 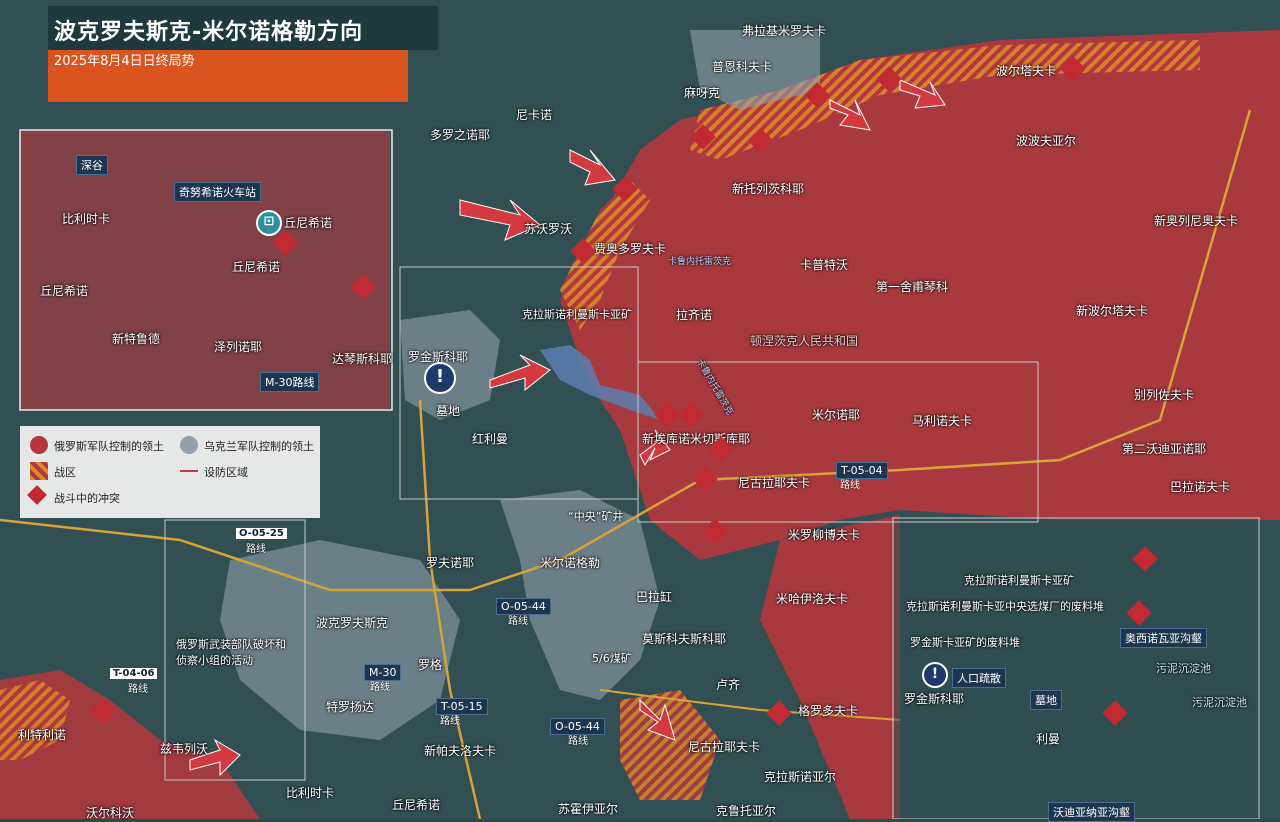 I want to click on place-label: 波波夫亚尔, so click(x=1046, y=141).